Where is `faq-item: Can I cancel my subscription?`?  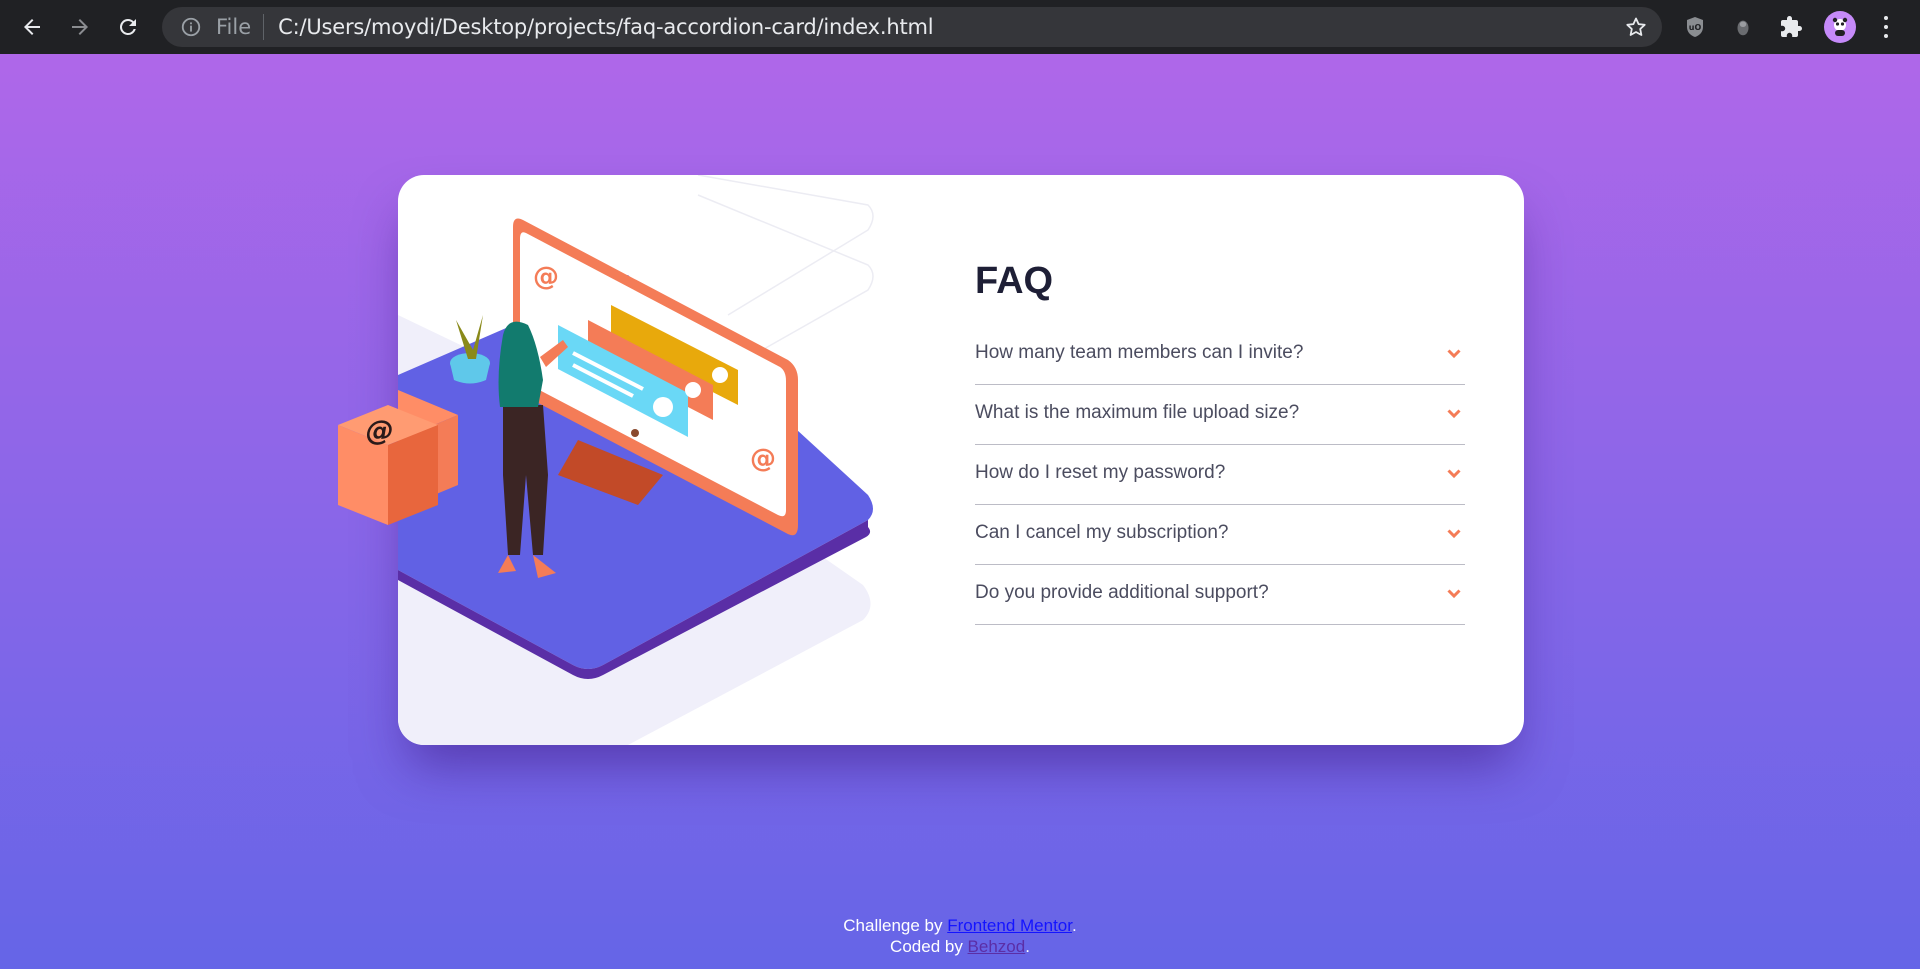
faq-item: Can I cancel my subscription? is located at coordinates (1220, 535).